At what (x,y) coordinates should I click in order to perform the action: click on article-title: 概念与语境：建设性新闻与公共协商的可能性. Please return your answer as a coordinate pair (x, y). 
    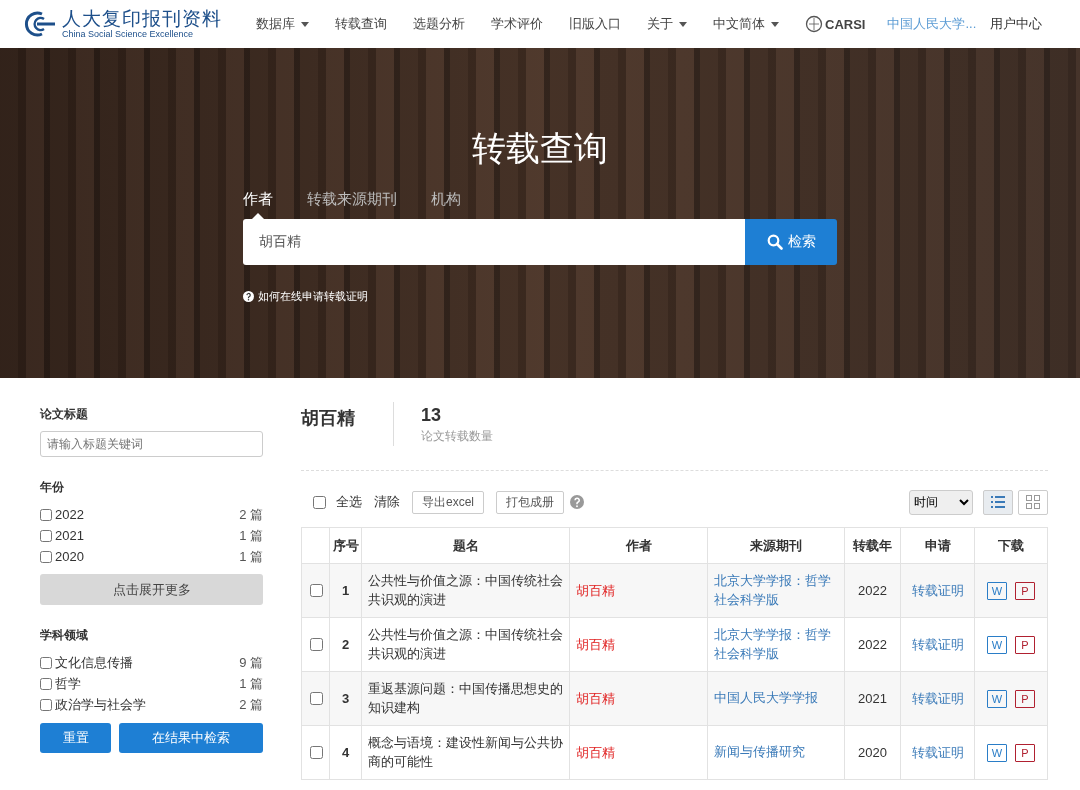
    Looking at the image, I should click on (465, 752).